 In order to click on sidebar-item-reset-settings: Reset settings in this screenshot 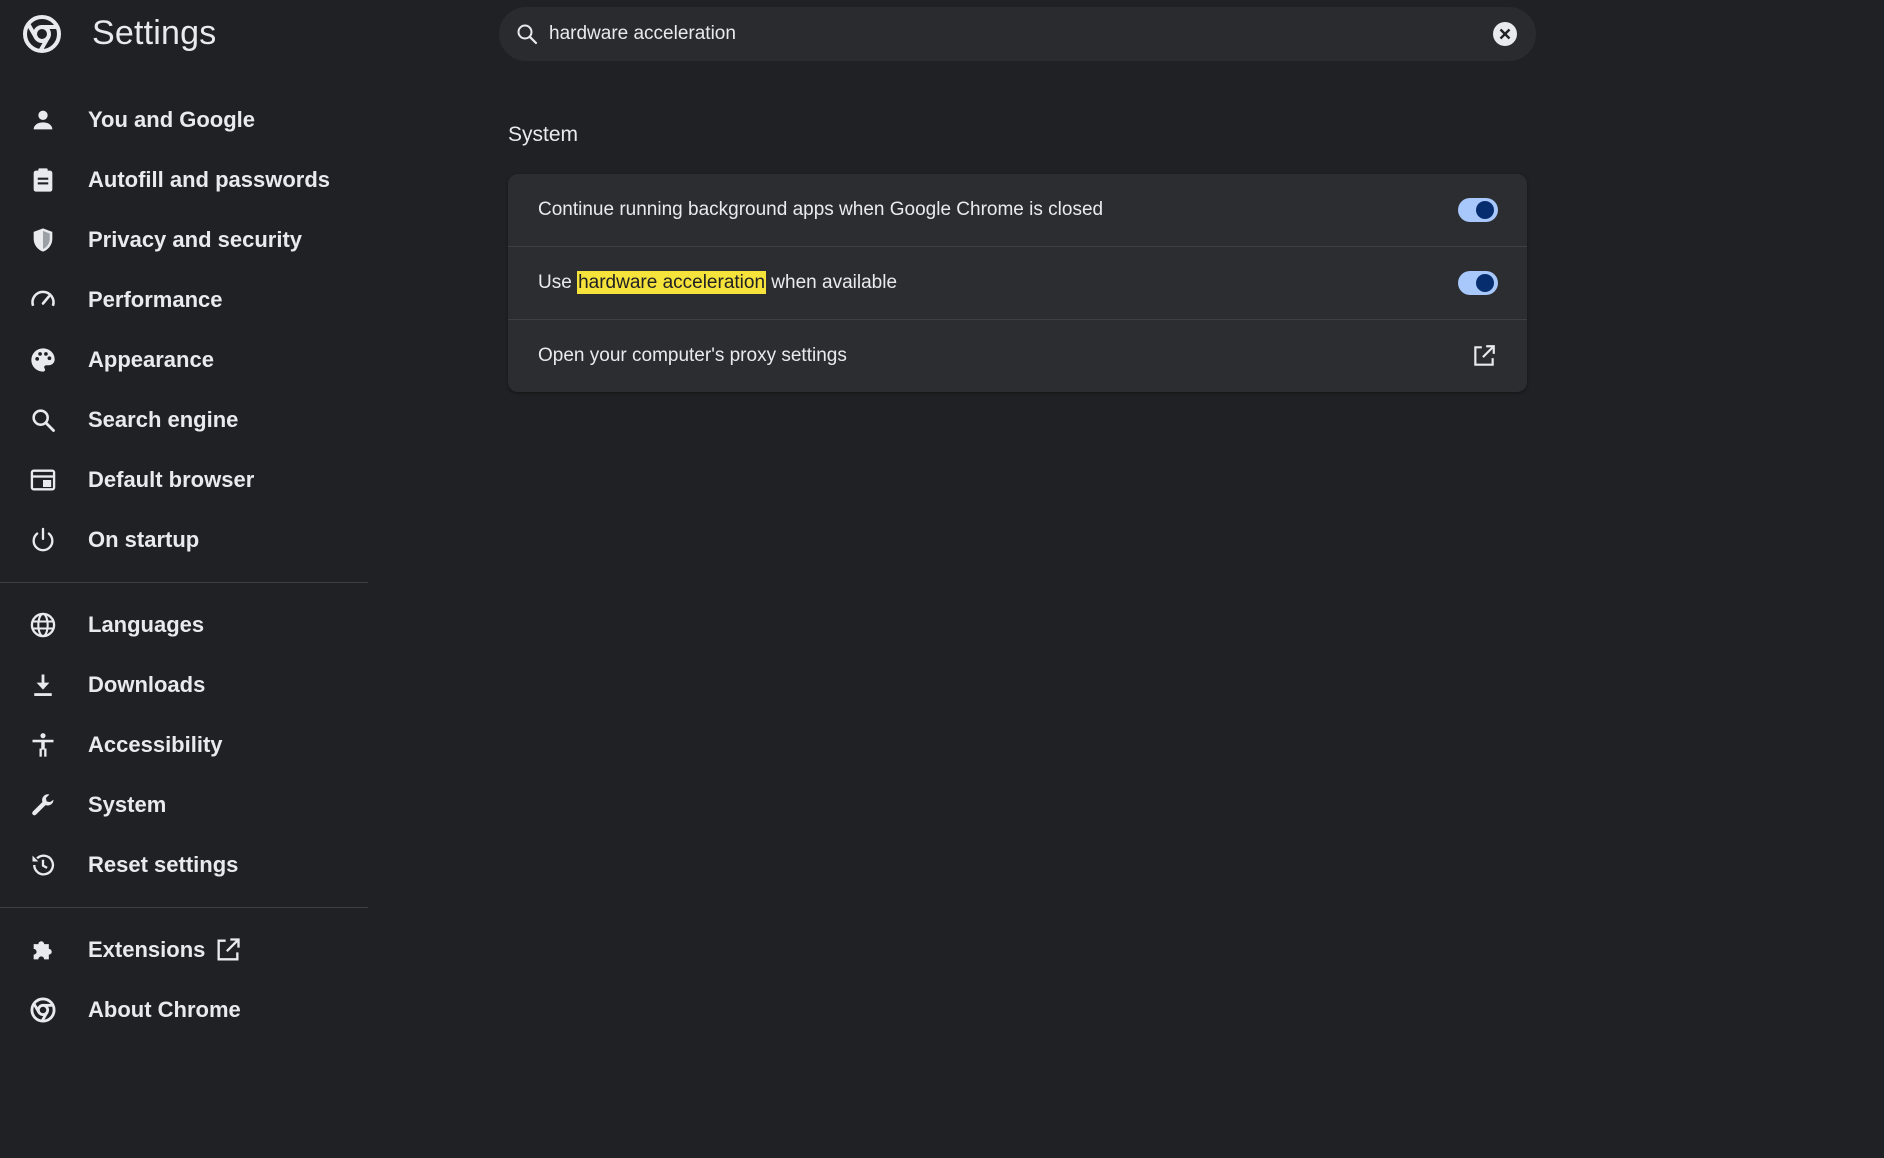, I will do `click(184, 865)`.